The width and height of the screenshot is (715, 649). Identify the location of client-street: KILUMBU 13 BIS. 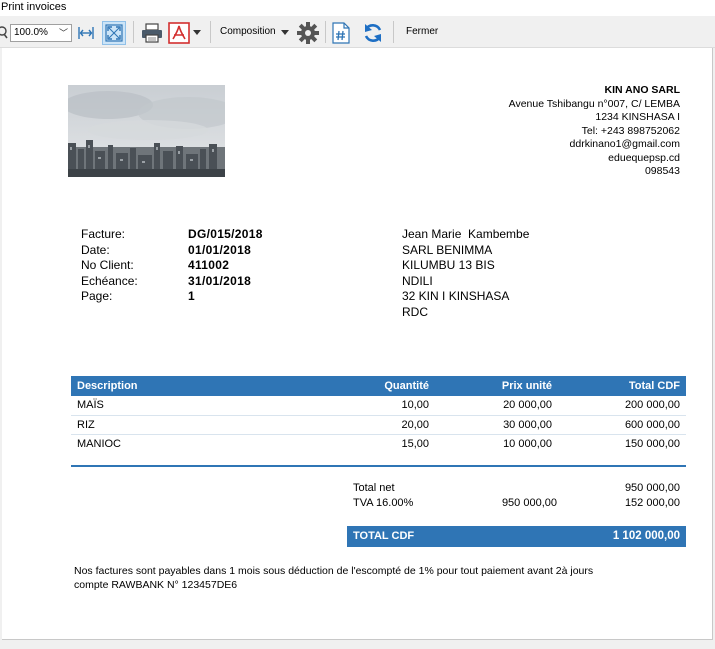
(448, 265).